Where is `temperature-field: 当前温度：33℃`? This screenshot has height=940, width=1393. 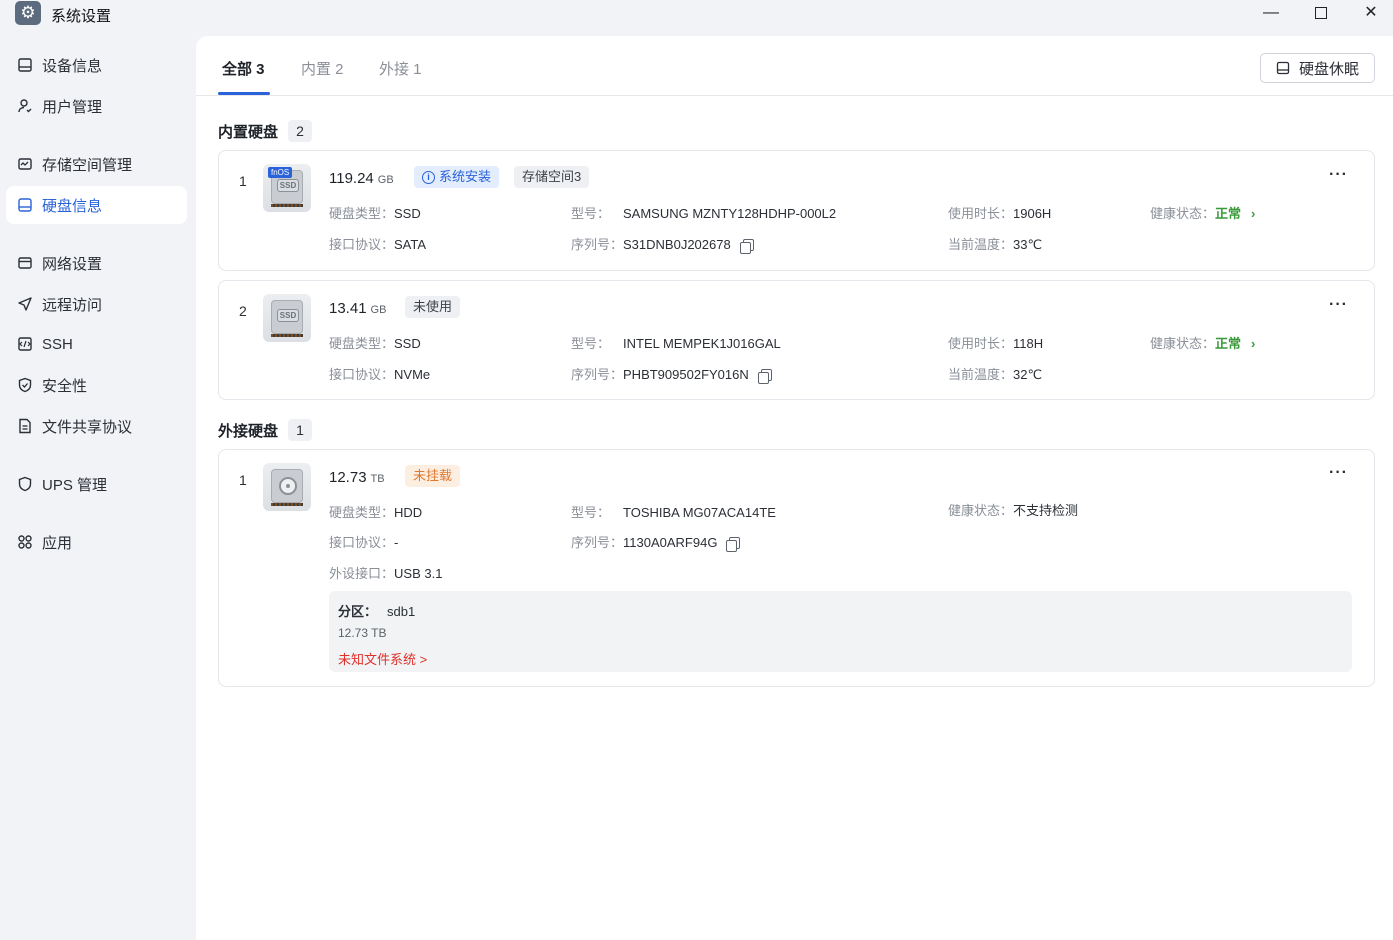 temperature-field: 当前温度：33℃ is located at coordinates (995, 243).